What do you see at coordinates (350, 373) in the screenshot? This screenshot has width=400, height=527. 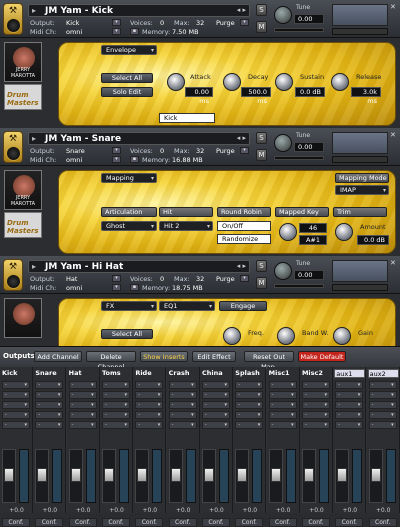 I see `channel-name: aux1` at bounding box center [350, 373].